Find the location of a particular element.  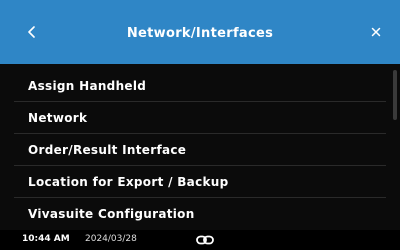

menu-item-label: Order/Result Interface is located at coordinates (107, 149).